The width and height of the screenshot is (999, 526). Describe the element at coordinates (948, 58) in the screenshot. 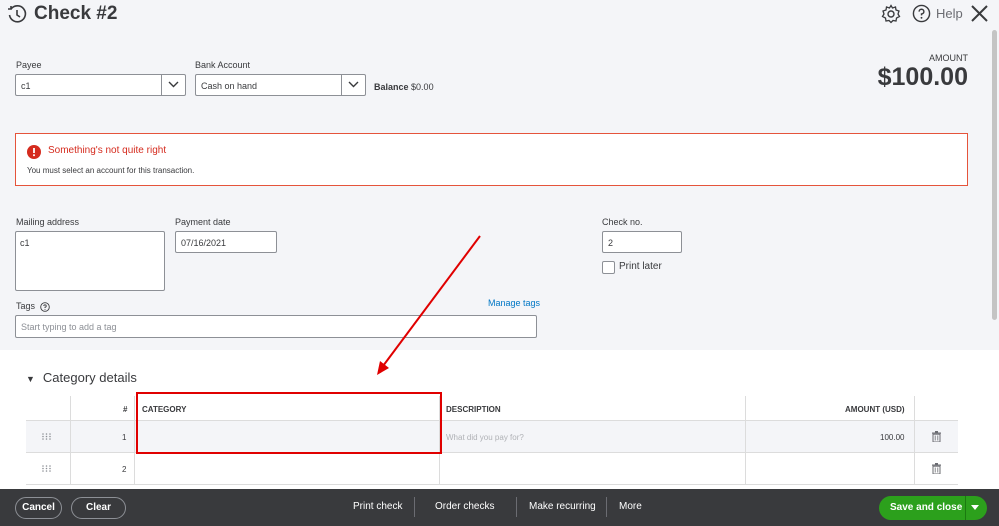

I see `amount-label: AMOUNT` at that location.